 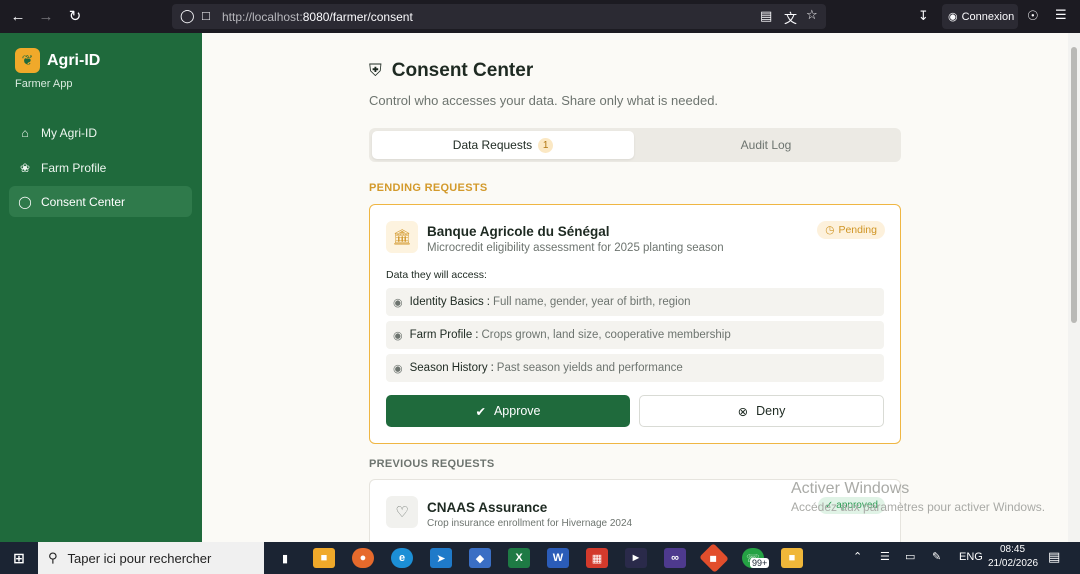 I want to click on url-text: http://localhost:8080/farmer/consent, so click(x=317, y=16).